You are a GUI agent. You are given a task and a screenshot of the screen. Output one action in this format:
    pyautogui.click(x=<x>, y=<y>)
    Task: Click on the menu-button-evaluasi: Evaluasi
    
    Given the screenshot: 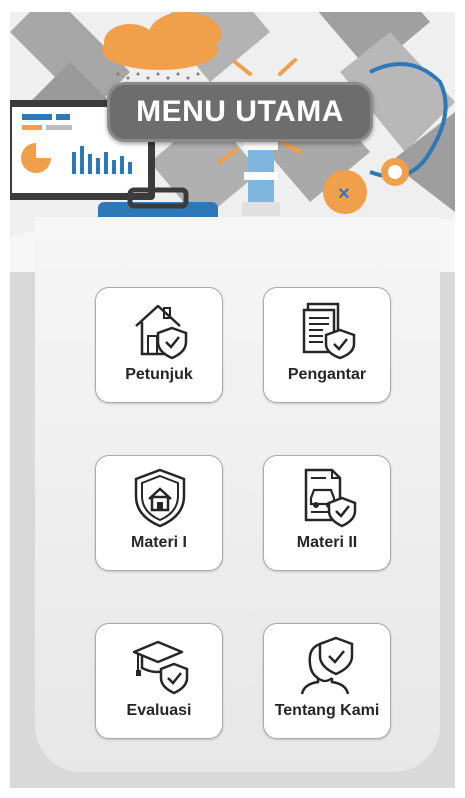 What is the action you would take?
    pyautogui.click(x=159, y=681)
    